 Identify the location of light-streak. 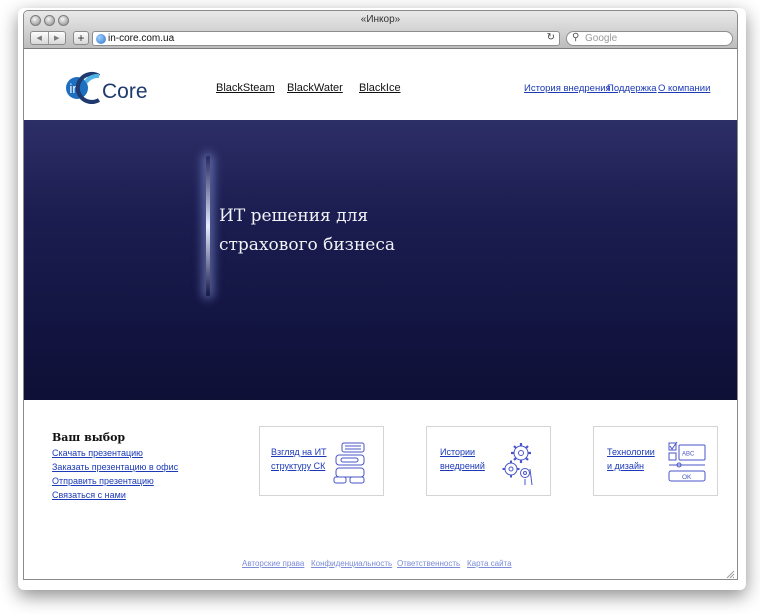
(208, 226).